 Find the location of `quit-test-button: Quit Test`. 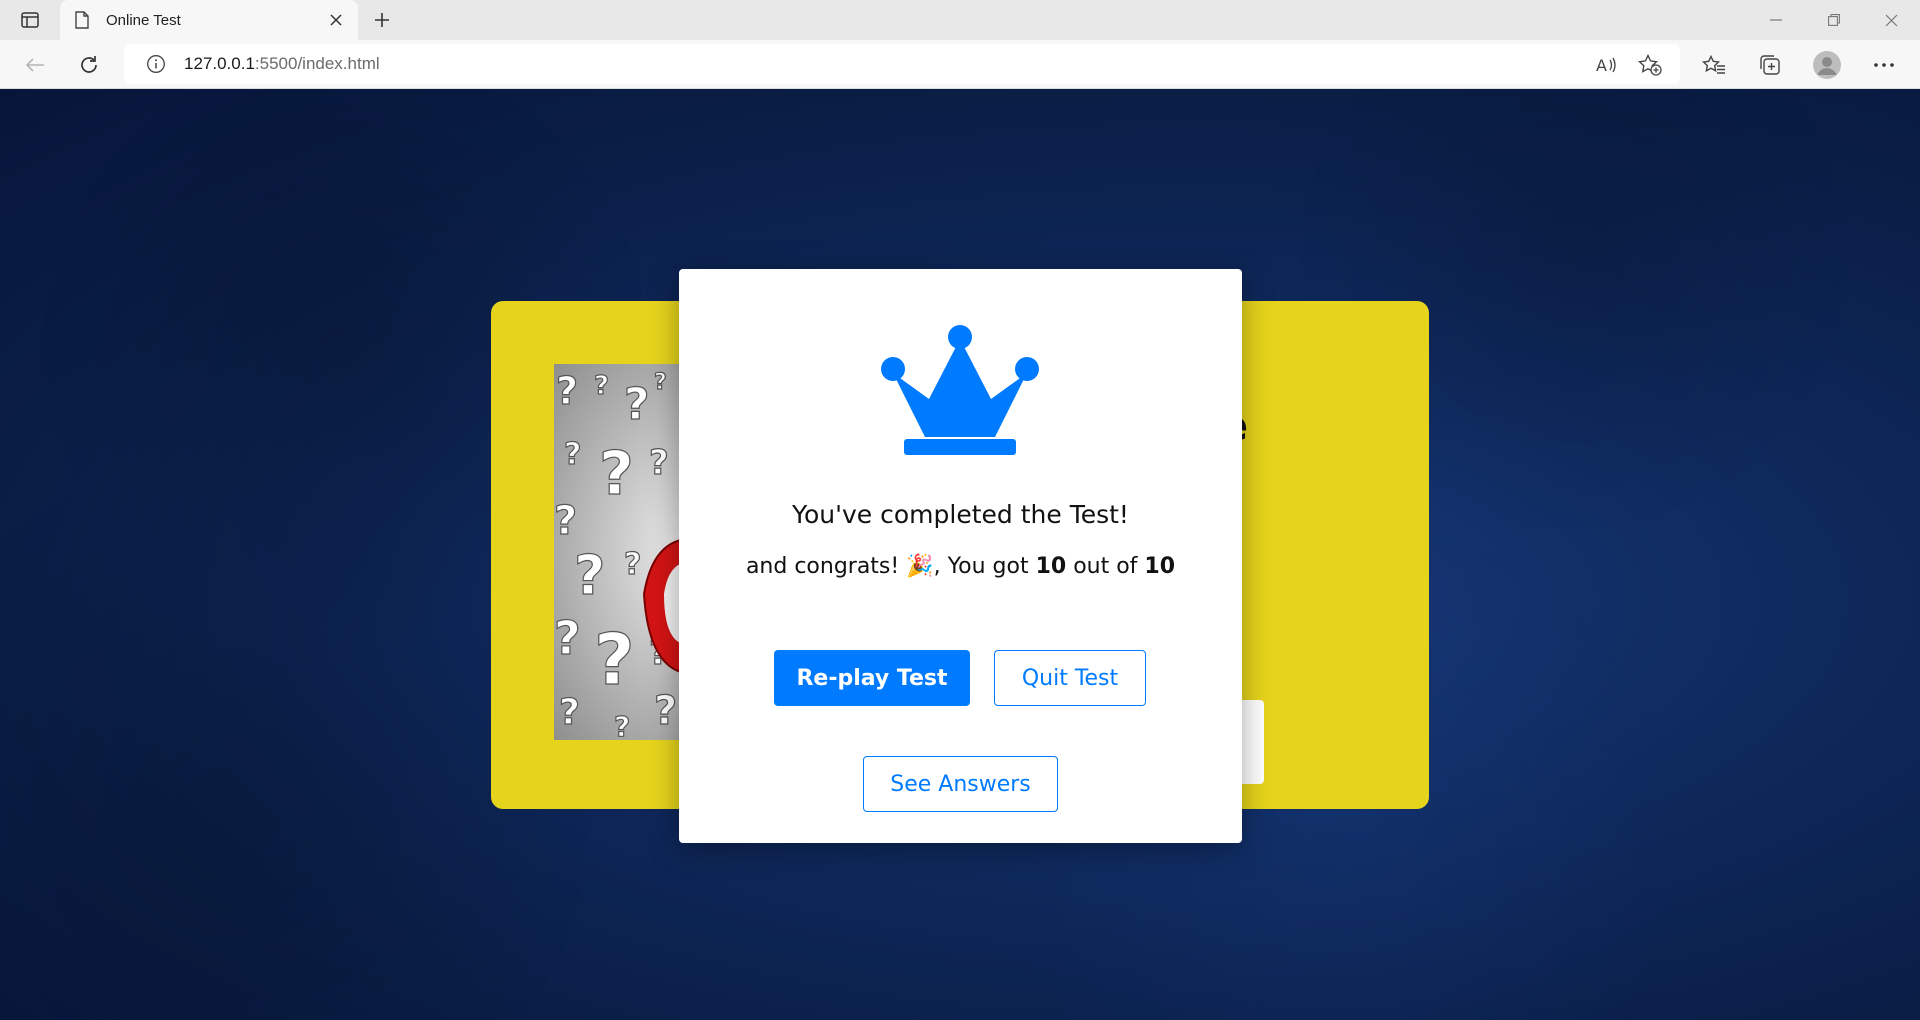

quit-test-button: Quit Test is located at coordinates (1070, 678).